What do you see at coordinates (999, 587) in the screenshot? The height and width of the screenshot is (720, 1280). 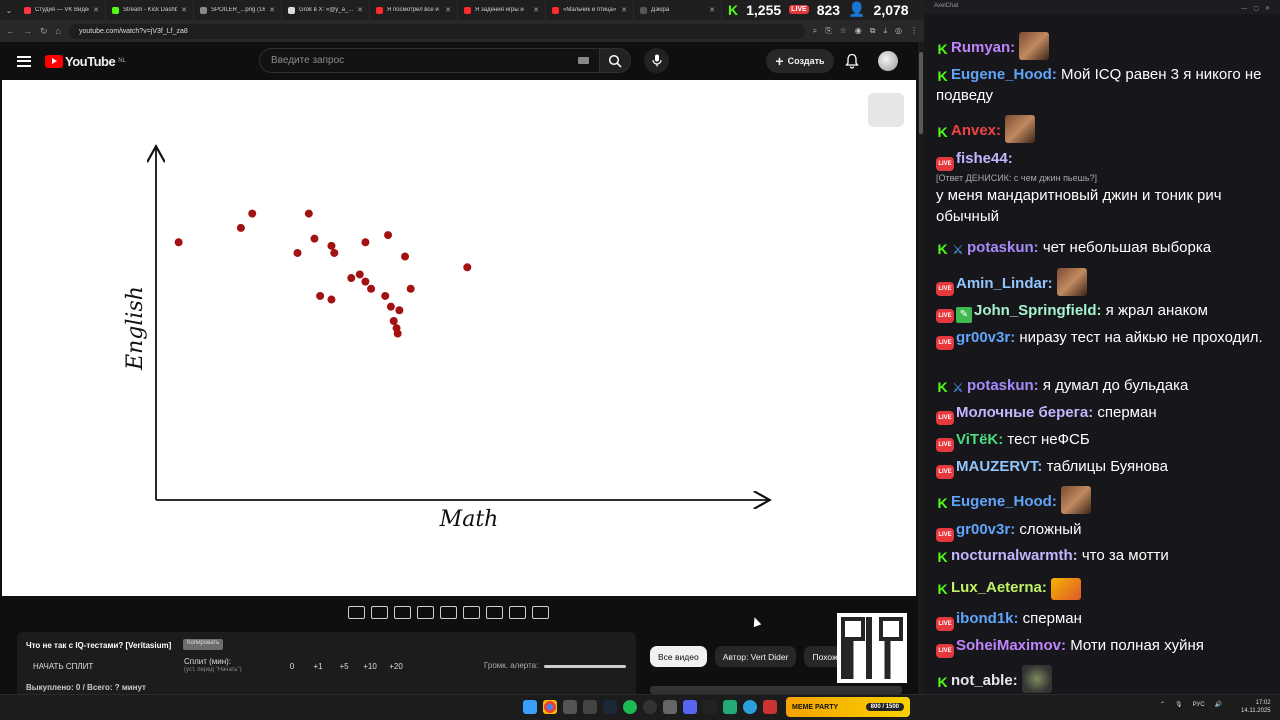 I see `chat-username: Lux_Aeterna:` at bounding box center [999, 587].